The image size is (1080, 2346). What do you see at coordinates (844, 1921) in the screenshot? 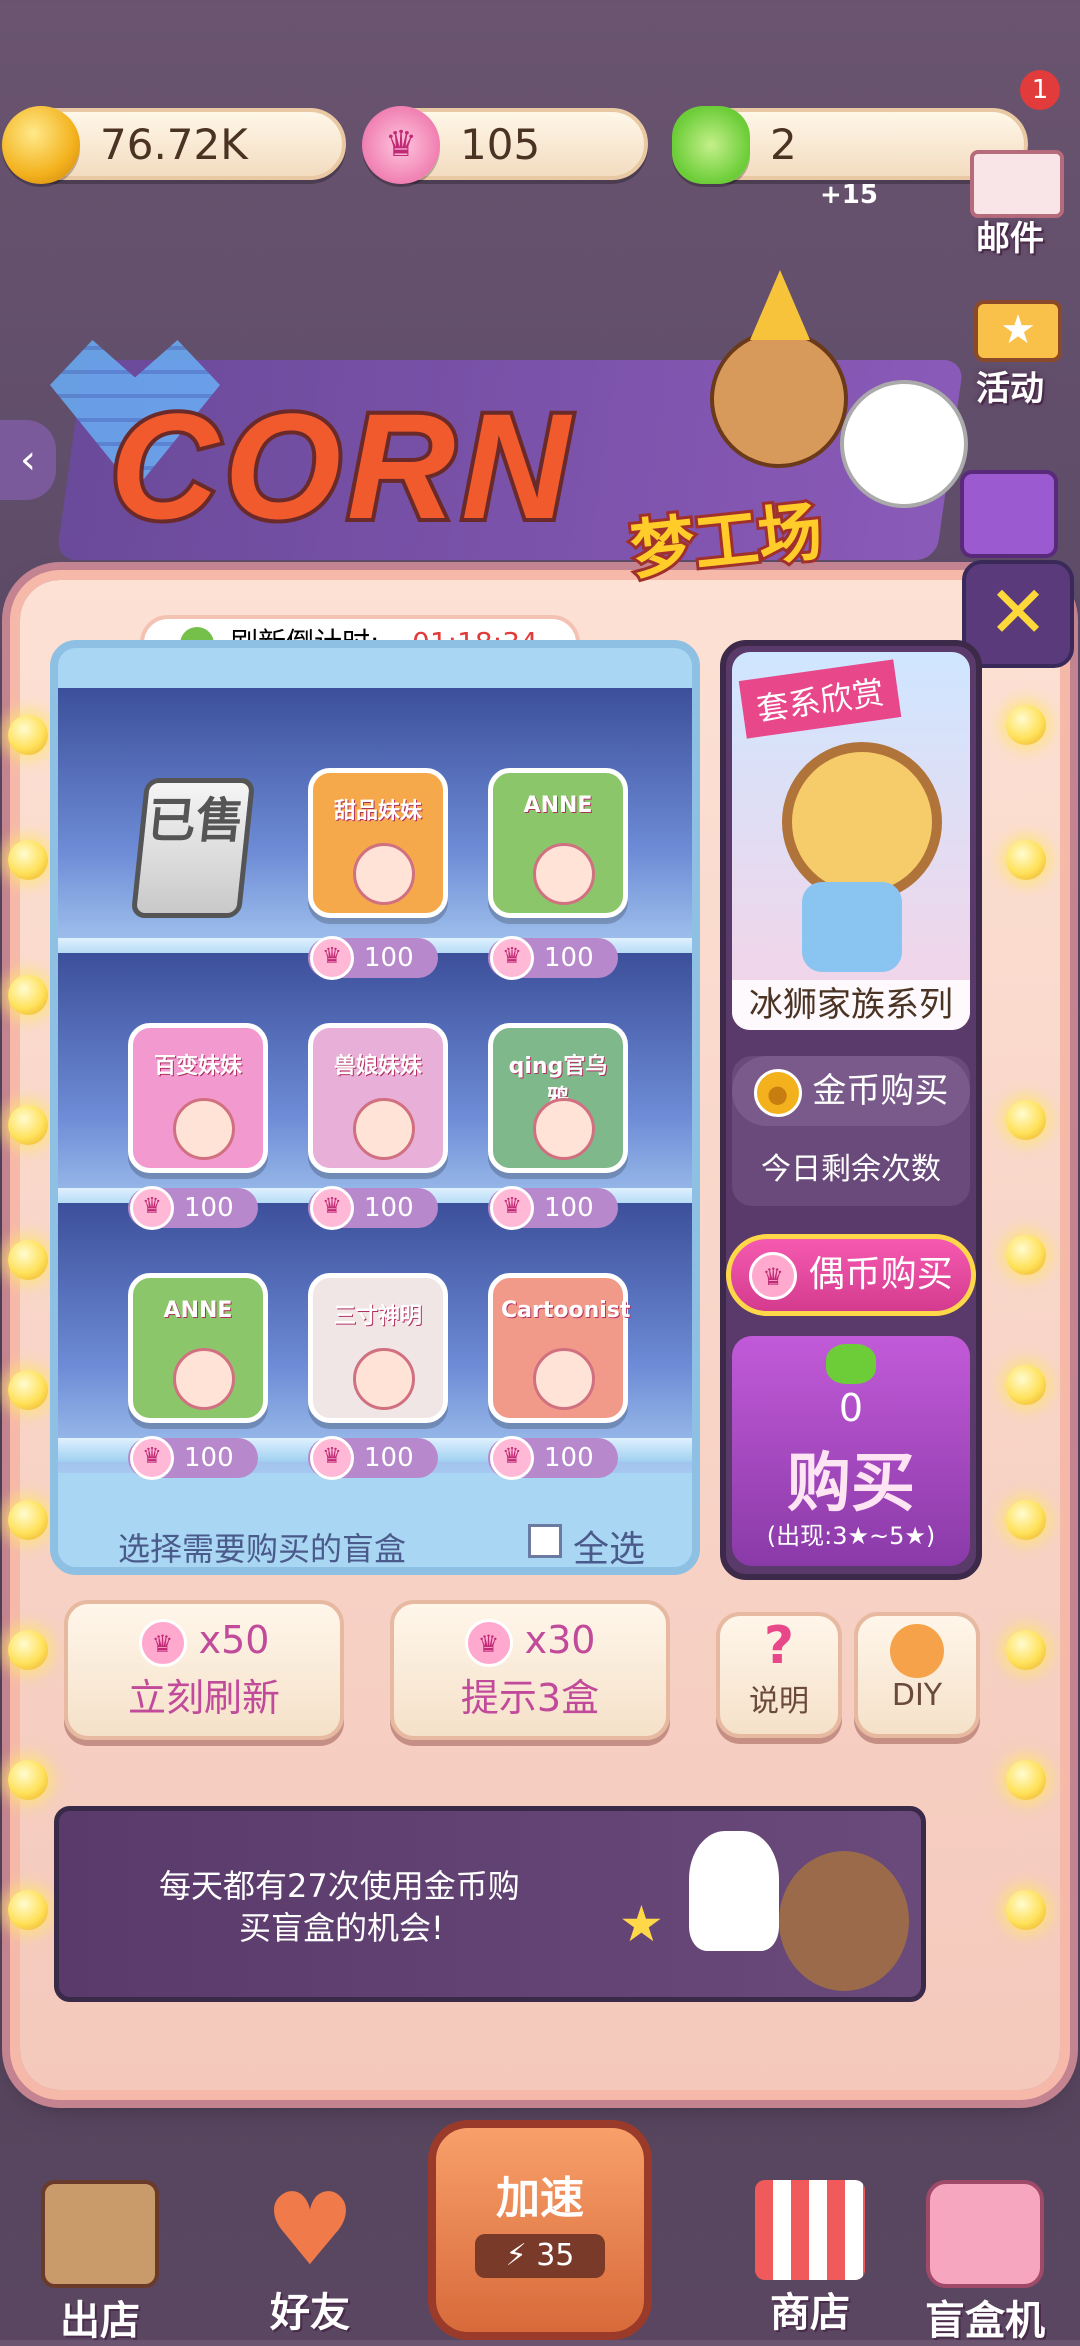
I see `bear-magician-icon` at bounding box center [844, 1921].